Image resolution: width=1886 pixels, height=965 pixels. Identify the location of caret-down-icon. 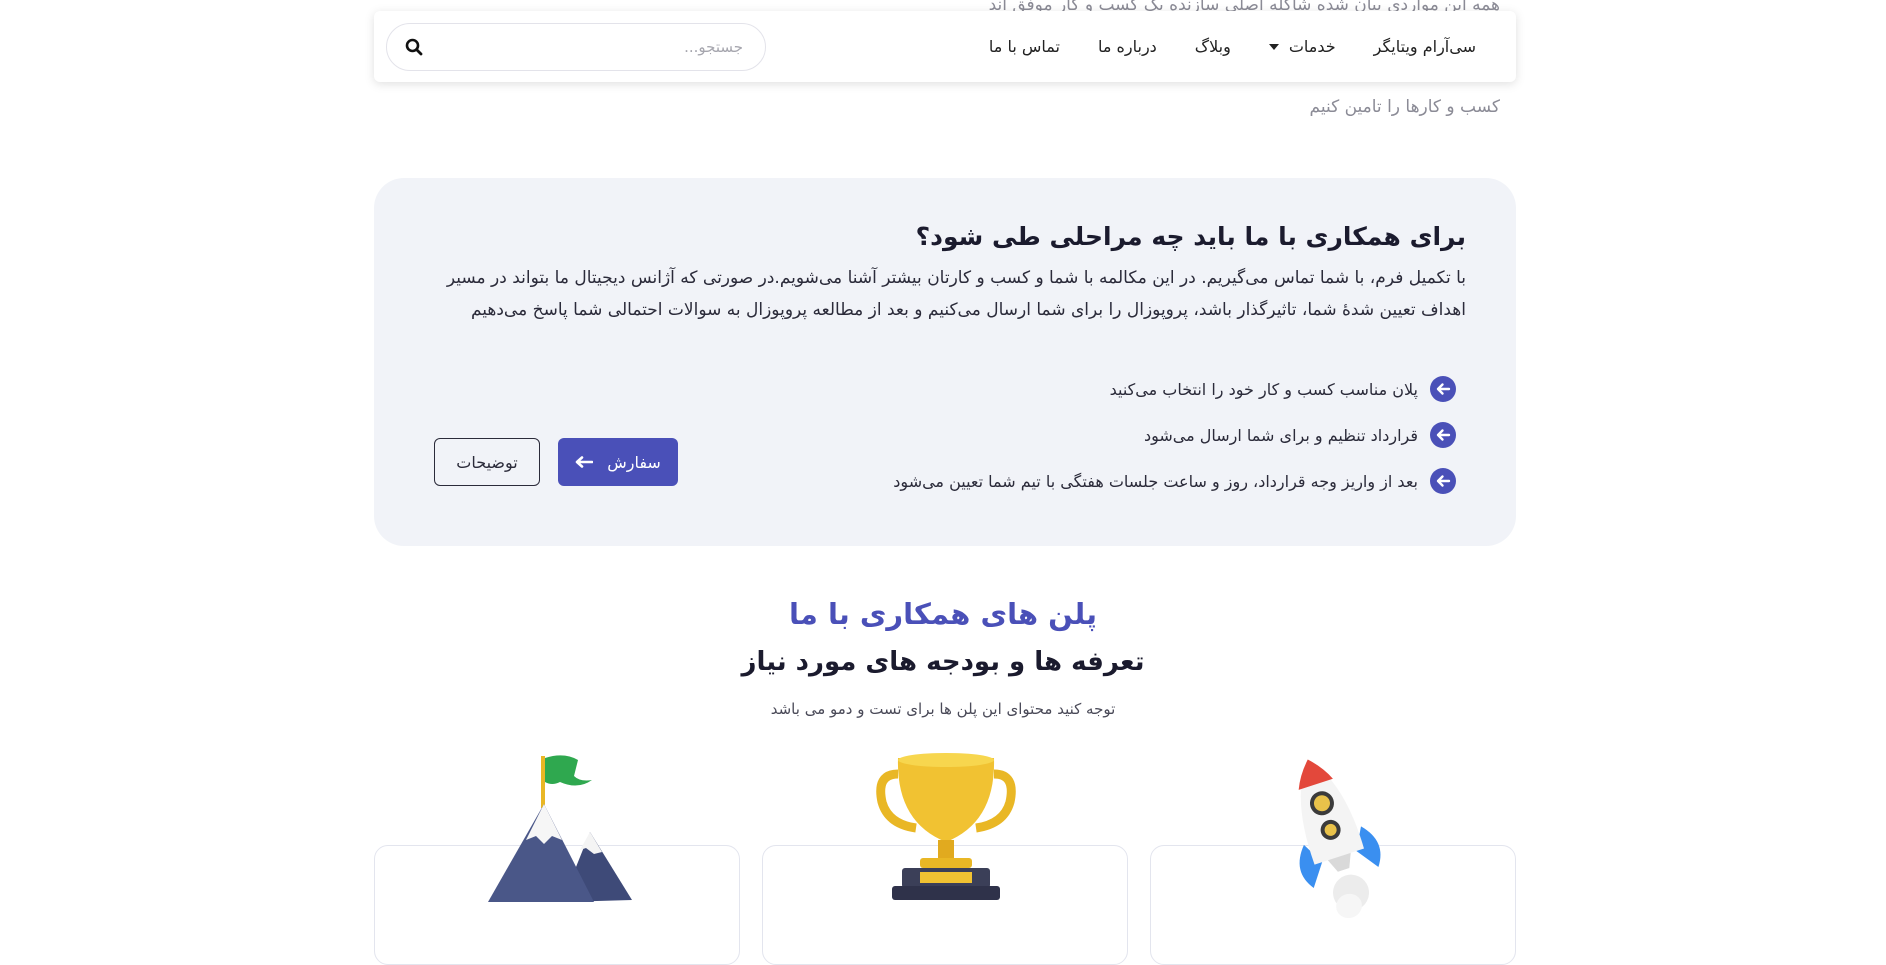
(1273, 46).